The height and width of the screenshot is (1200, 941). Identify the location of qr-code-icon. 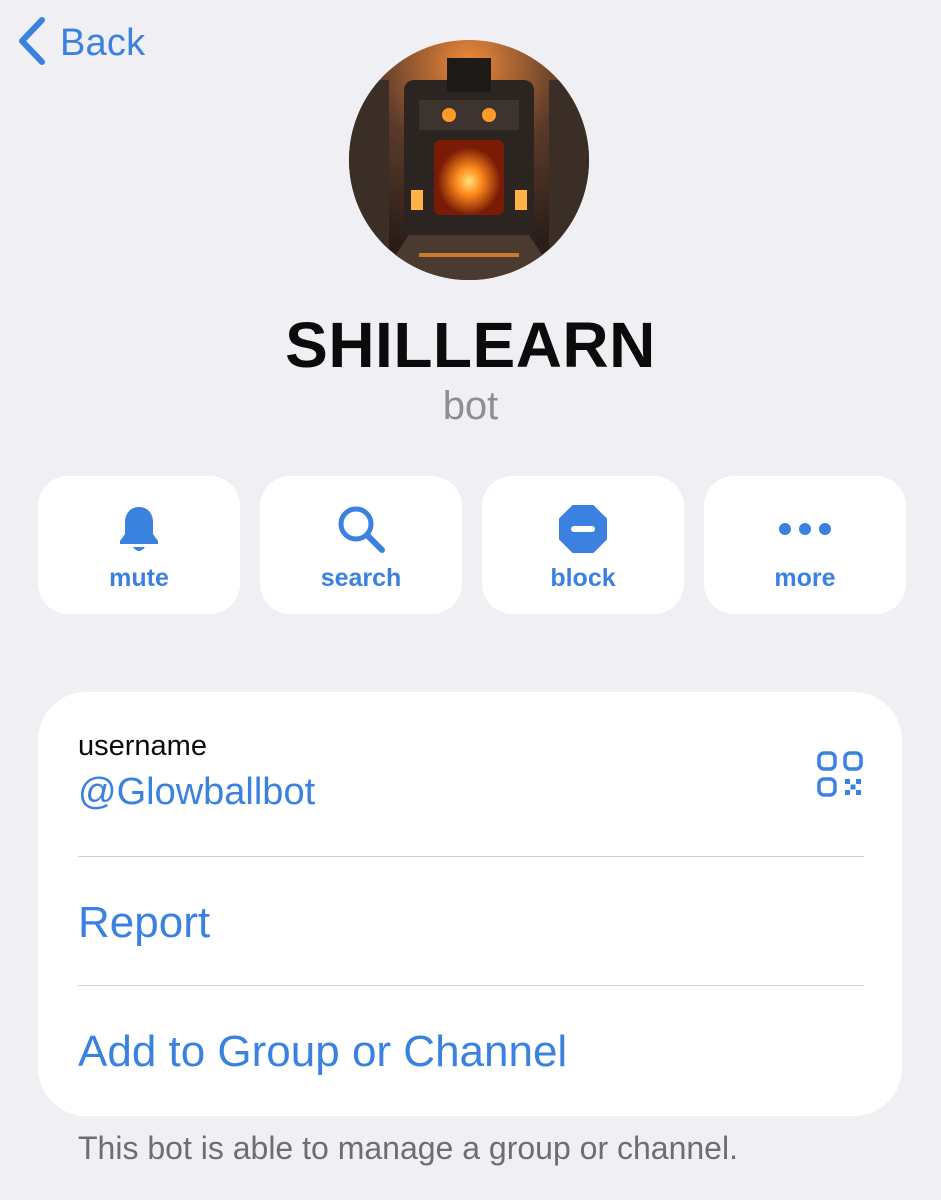
(840, 774).